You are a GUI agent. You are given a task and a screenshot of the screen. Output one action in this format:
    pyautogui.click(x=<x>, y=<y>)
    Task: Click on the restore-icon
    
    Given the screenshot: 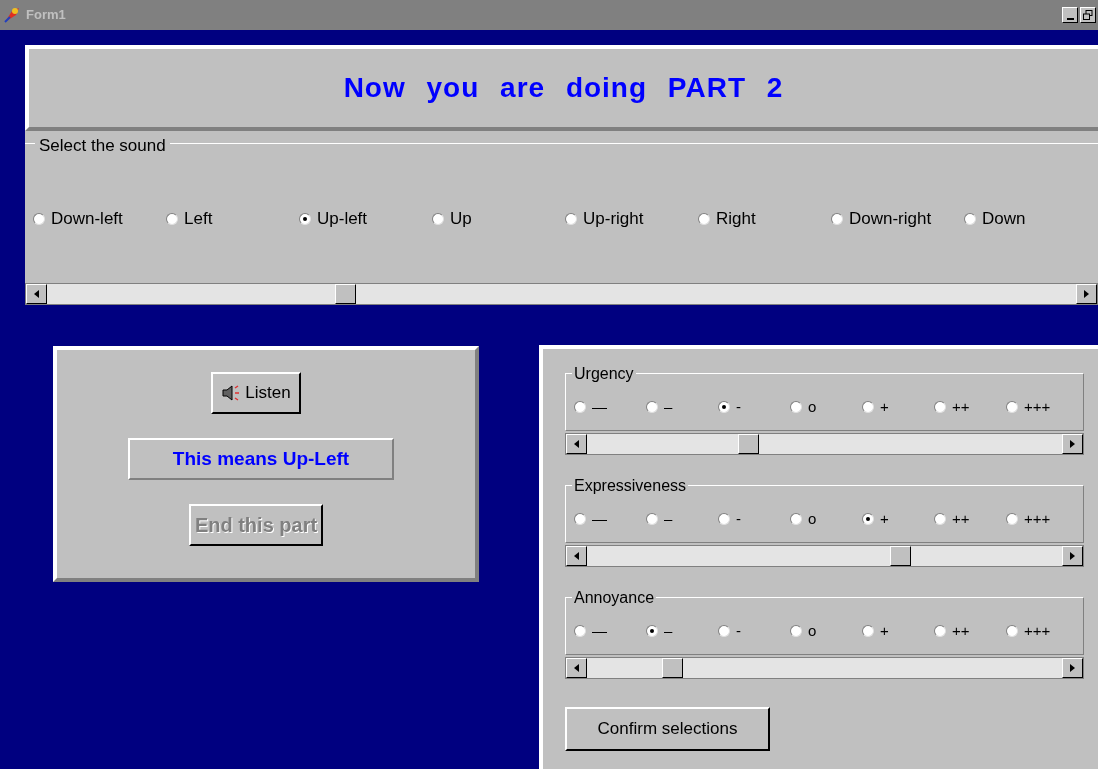 What is the action you would take?
    pyautogui.click(x=1088, y=15)
    